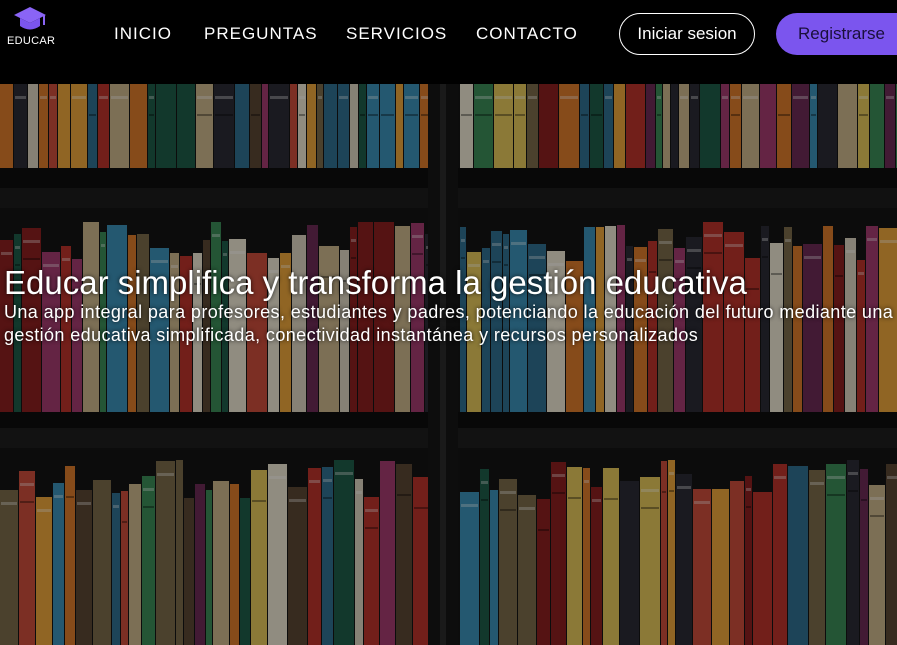  I want to click on nav-link-preguntas: PREGUNTAS, so click(261, 34).